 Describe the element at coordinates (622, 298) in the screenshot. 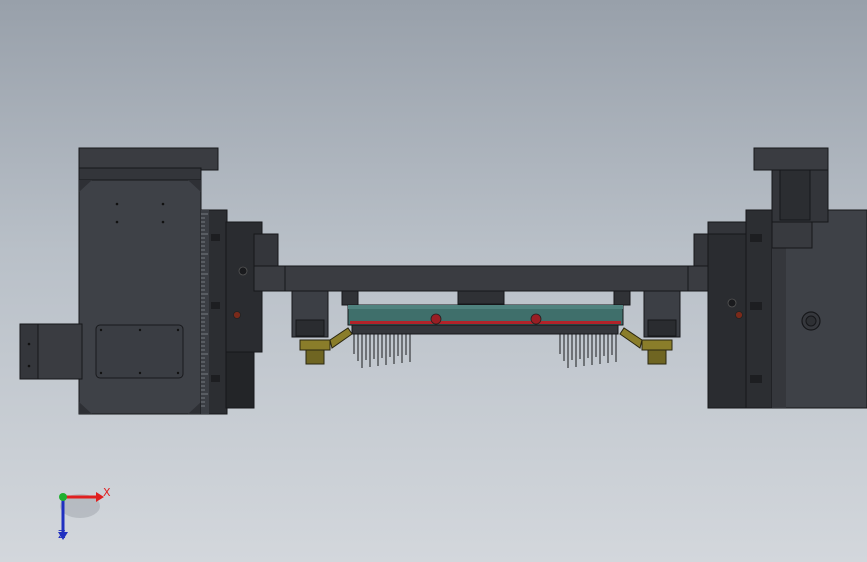

I see `right-guide-block` at that location.